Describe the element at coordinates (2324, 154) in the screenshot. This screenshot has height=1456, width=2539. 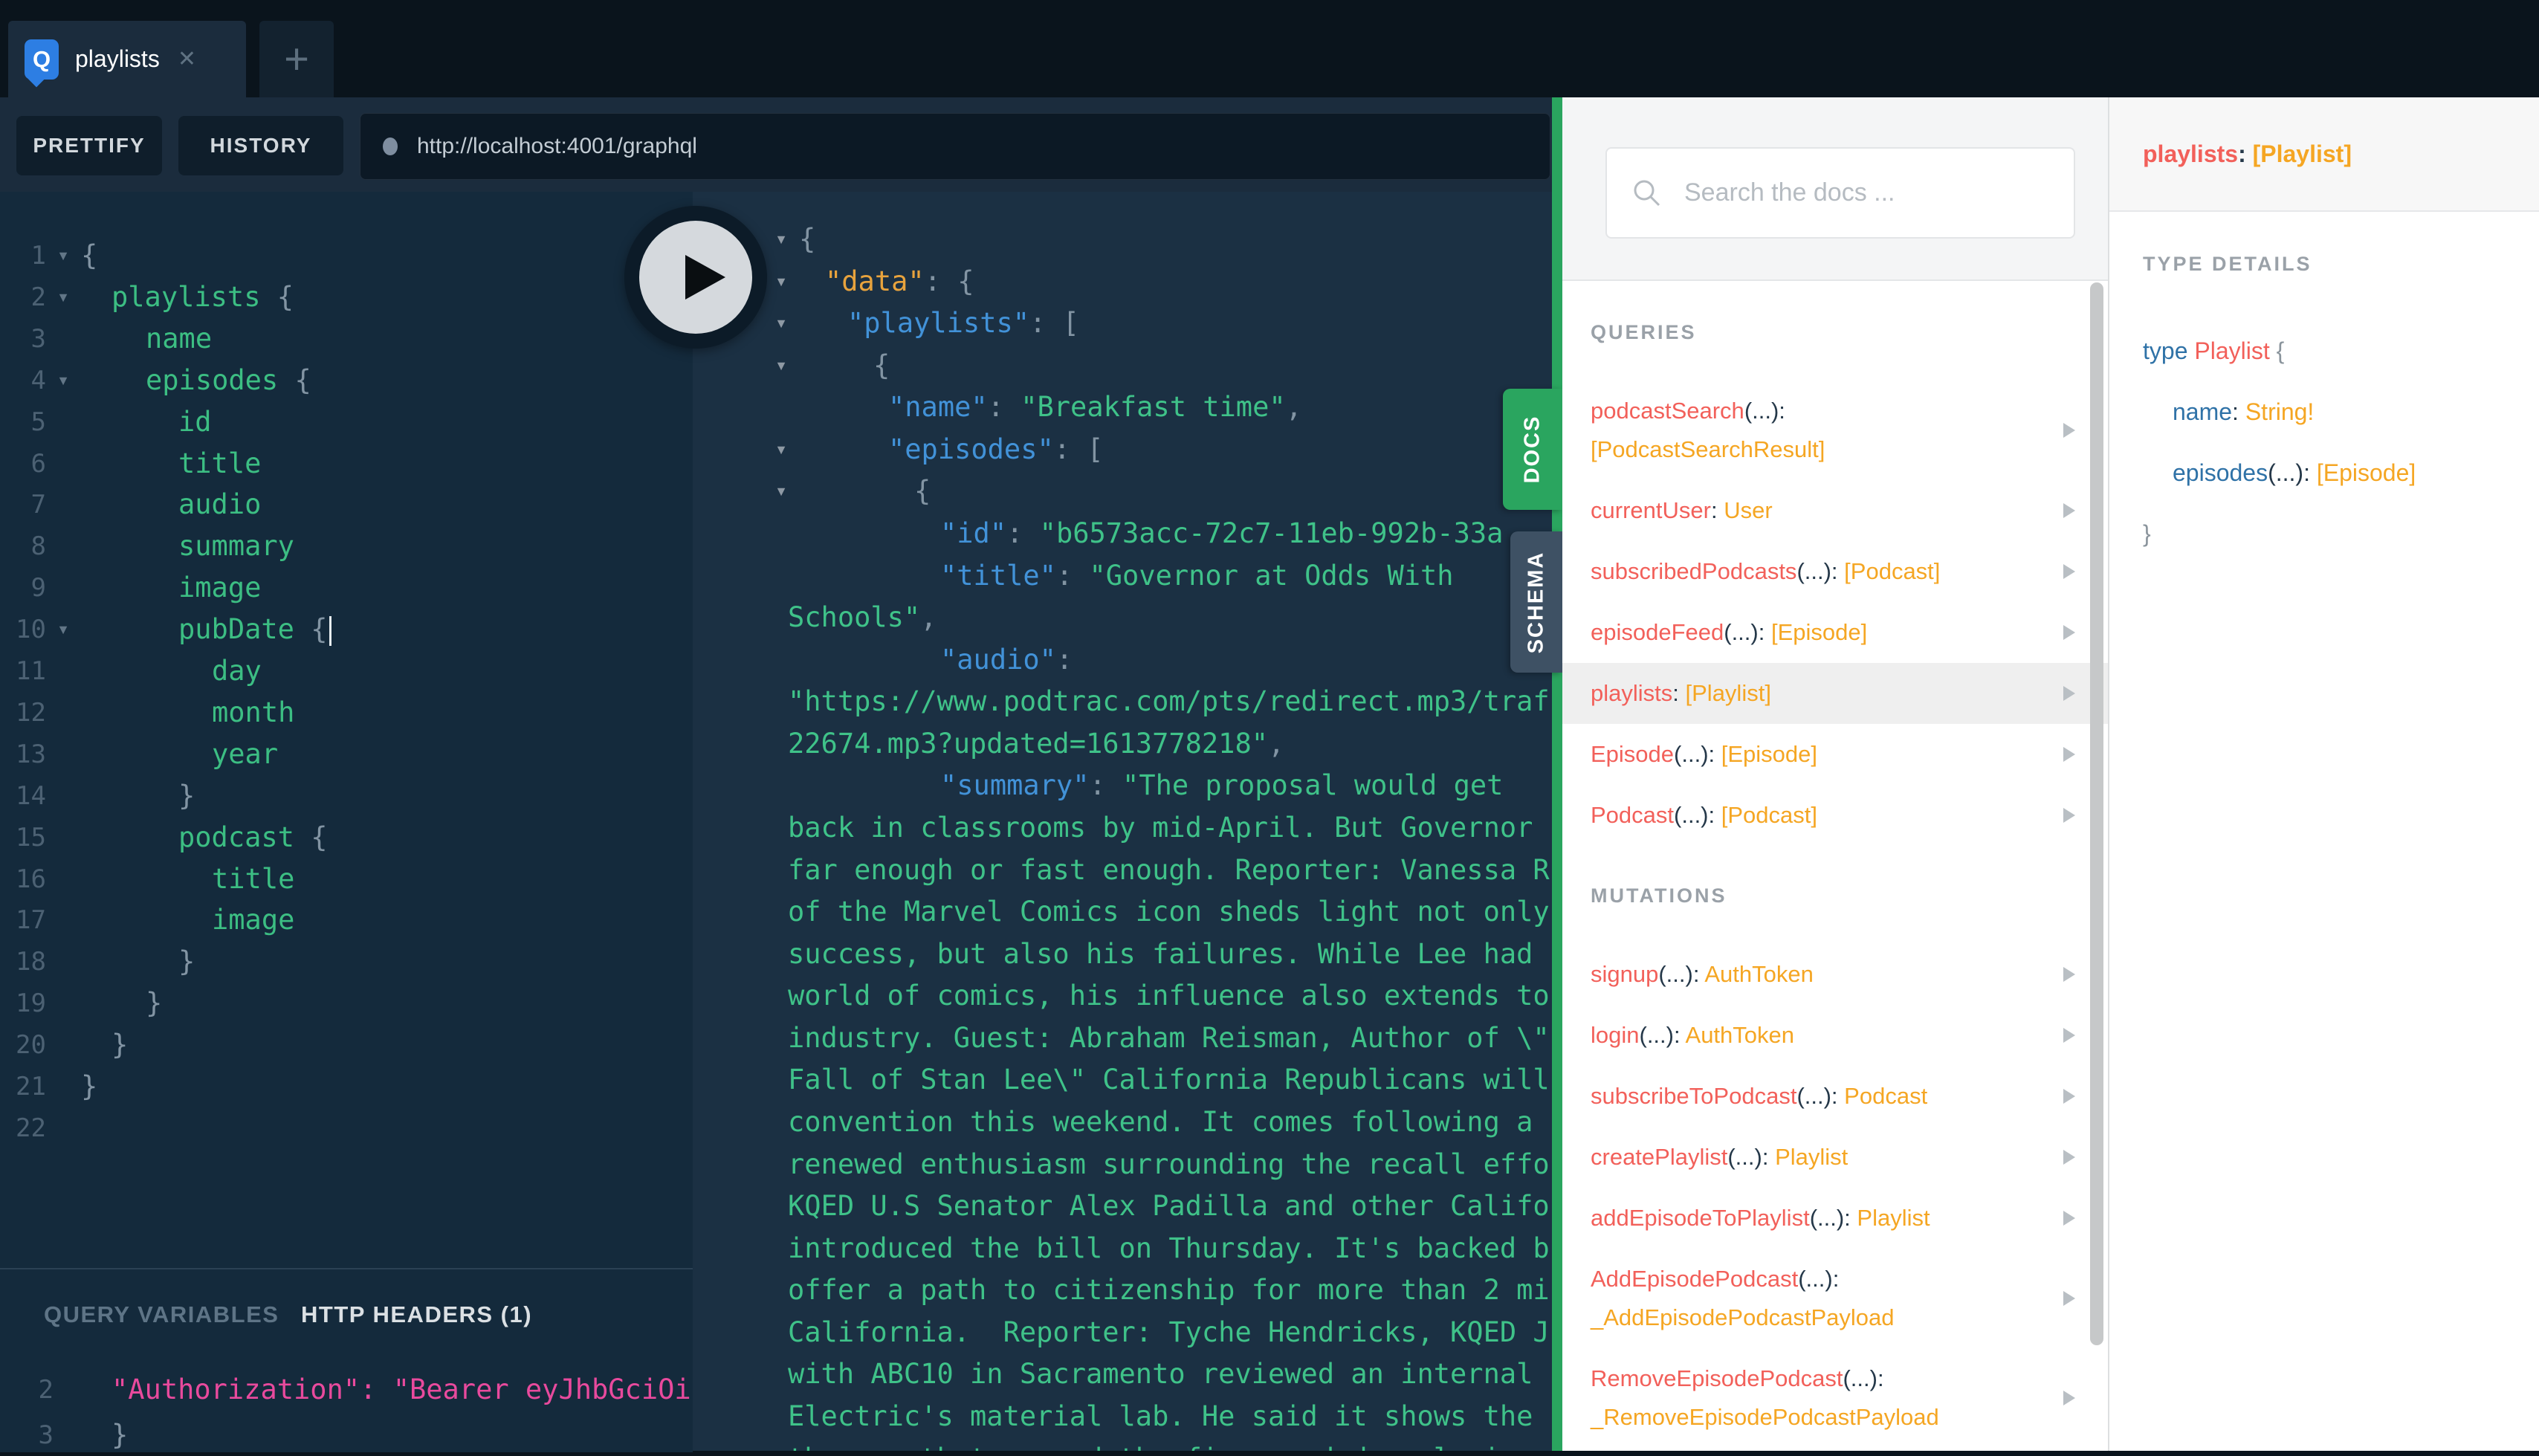
I see `detail-header: playlists: [Playlist]` at that location.